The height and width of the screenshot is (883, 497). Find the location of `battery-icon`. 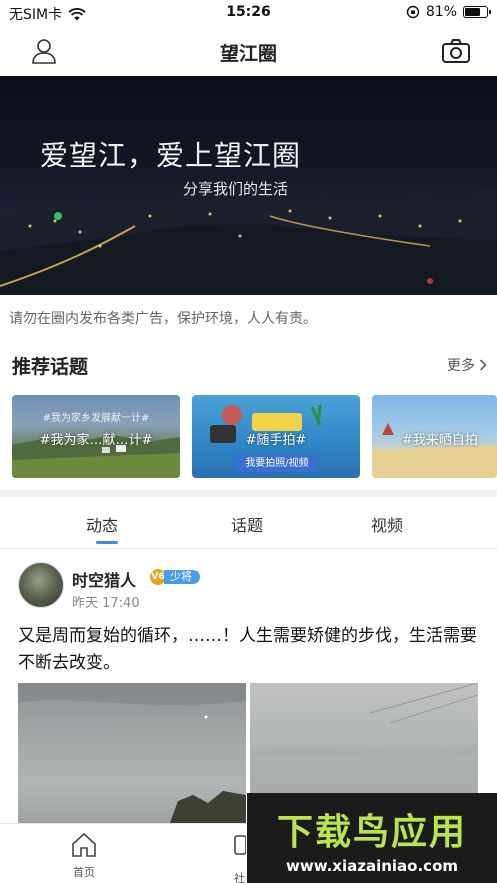

battery-icon is located at coordinates (477, 12).